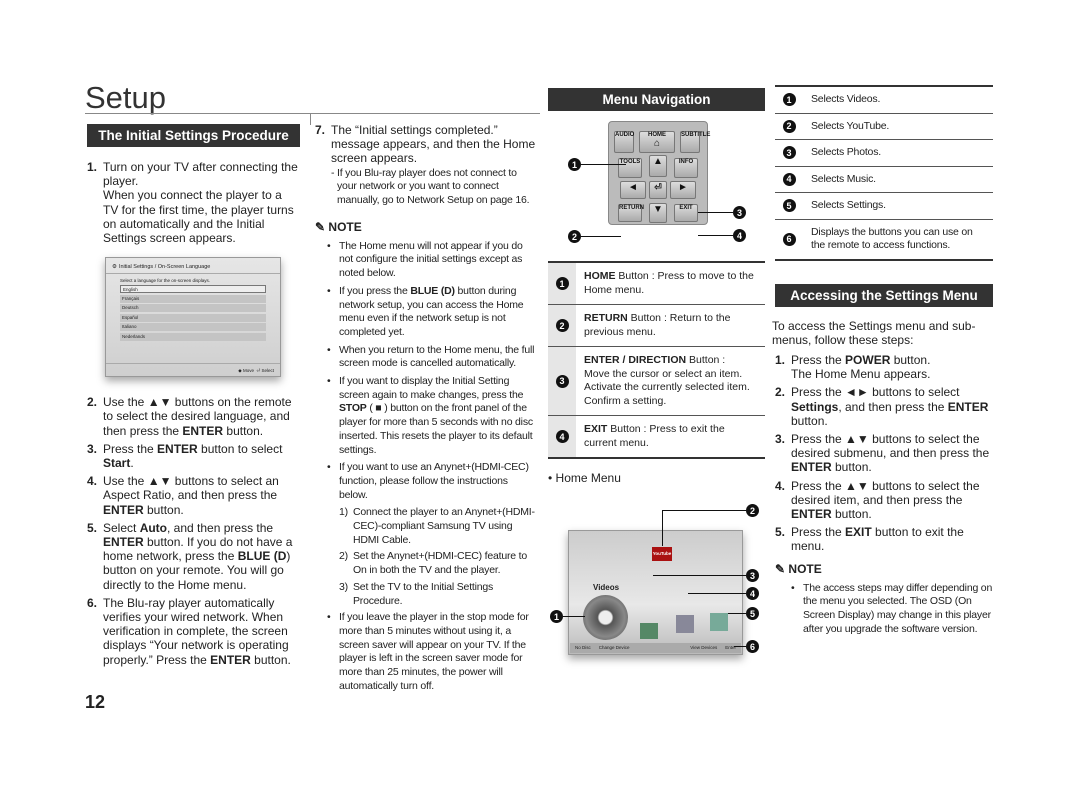 The width and height of the screenshot is (1080, 789). What do you see at coordinates (375, 290) in the screenshot?
I see `text: If you press the` at bounding box center [375, 290].